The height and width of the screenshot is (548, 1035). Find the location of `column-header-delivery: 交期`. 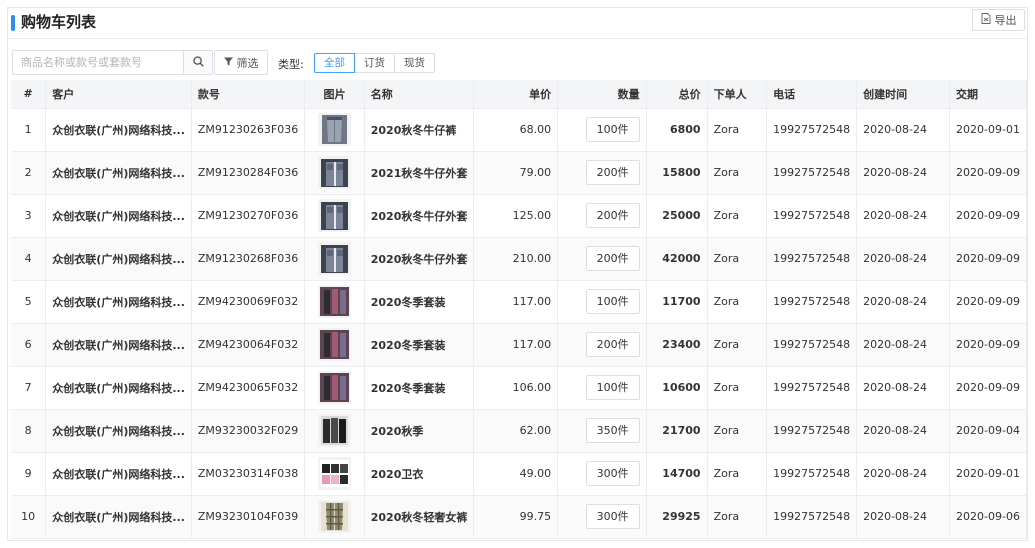

column-header-delivery: 交期 is located at coordinates (988, 94).